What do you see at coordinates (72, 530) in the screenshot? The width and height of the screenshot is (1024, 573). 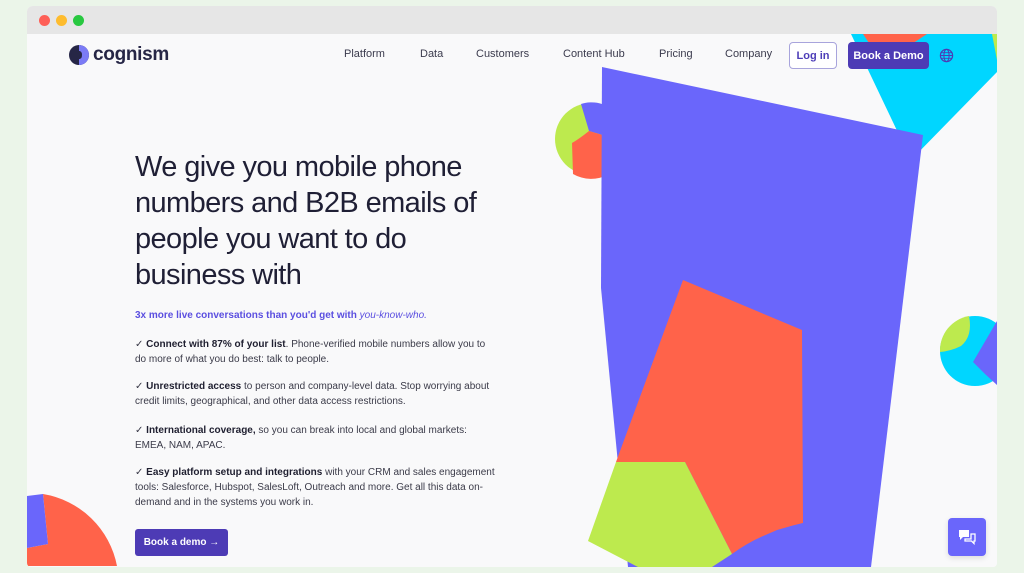 I see `bottom-left-pie` at bounding box center [72, 530].